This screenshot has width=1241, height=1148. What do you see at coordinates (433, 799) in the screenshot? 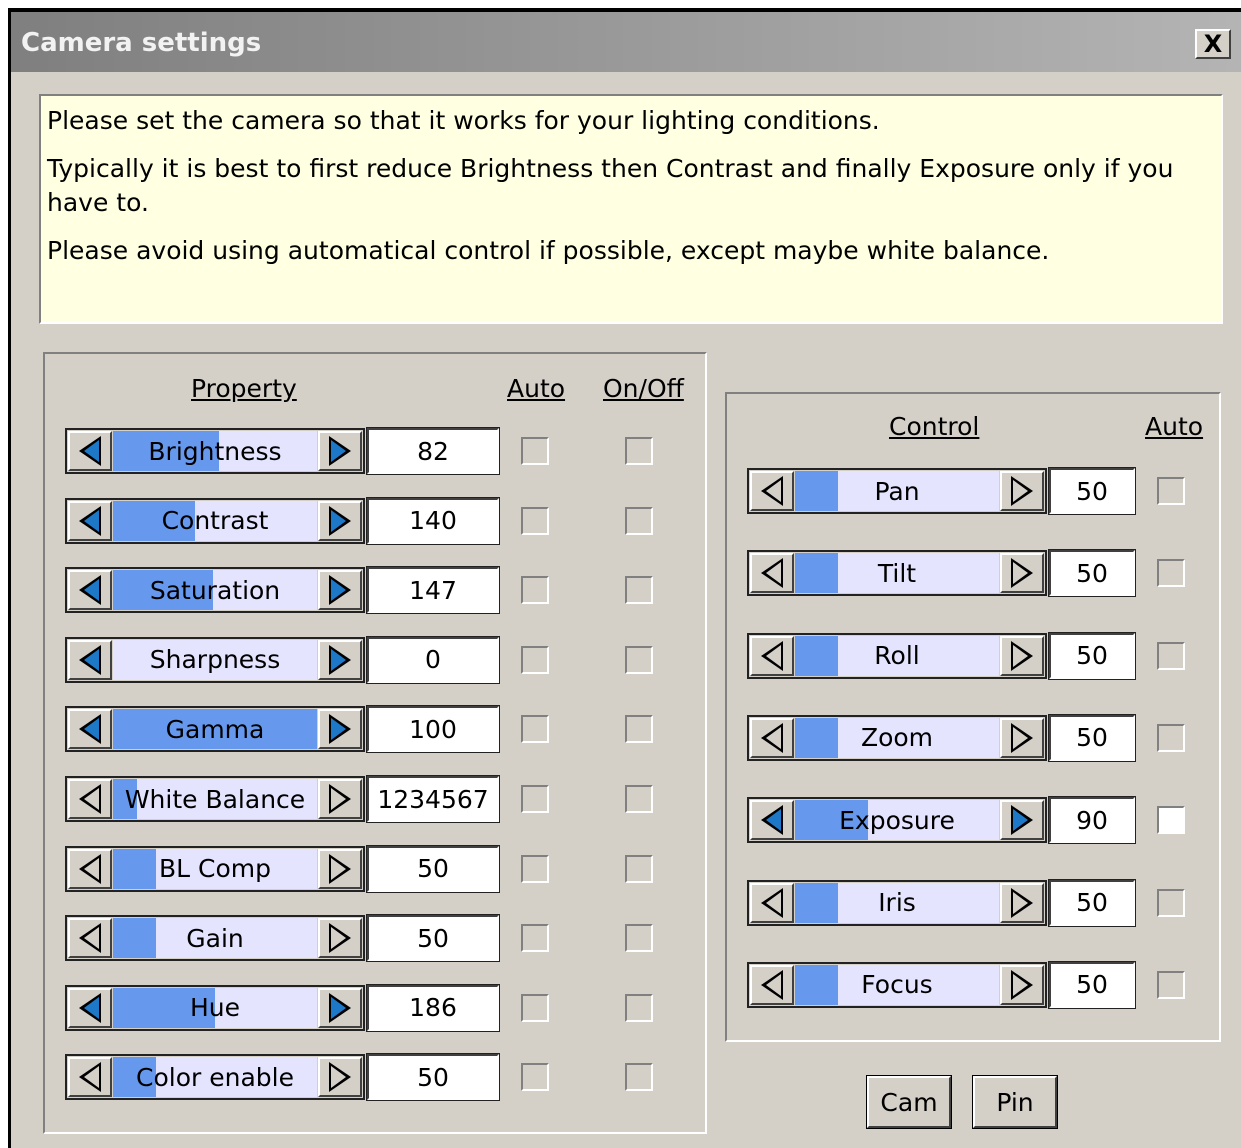
I see `property-value-field: 1234567` at bounding box center [433, 799].